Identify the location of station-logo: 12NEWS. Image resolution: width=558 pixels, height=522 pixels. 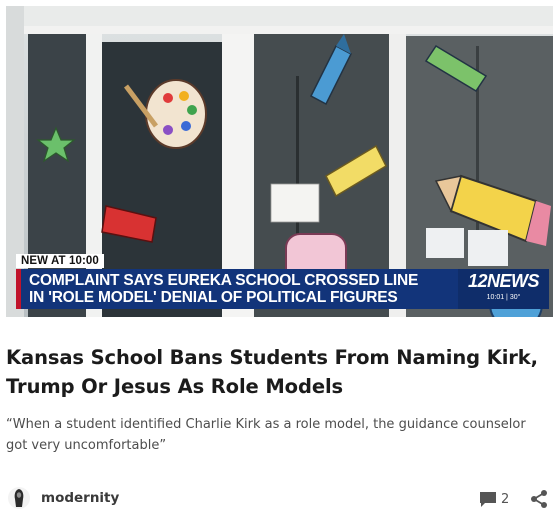
(503, 281).